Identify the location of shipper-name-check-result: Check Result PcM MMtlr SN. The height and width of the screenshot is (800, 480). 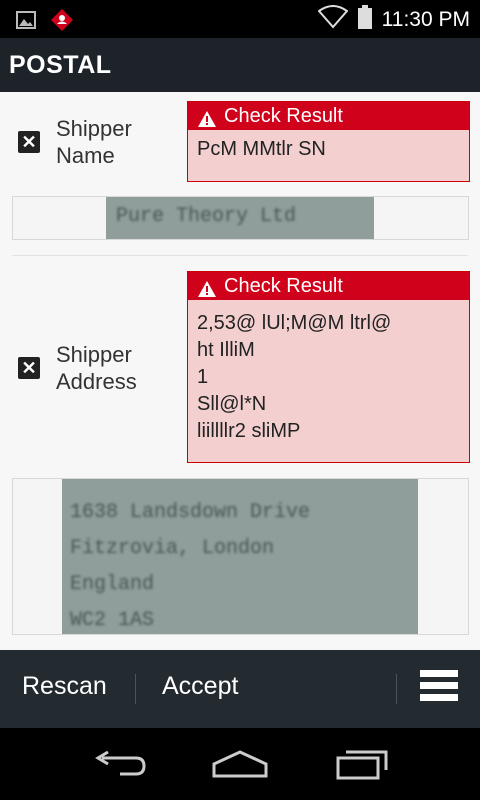
(328, 141).